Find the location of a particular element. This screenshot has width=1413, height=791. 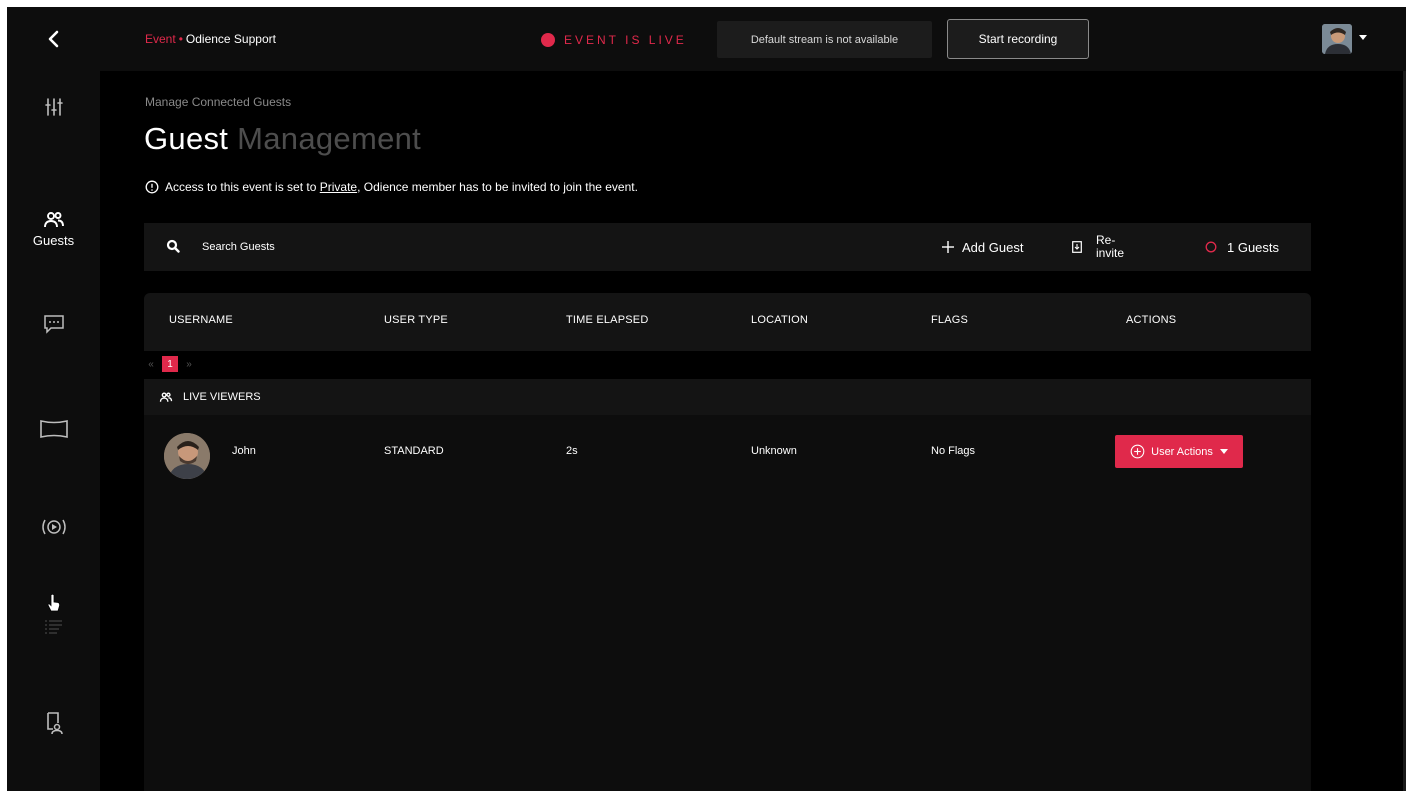

column-header-location: LOCATION is located at coordinates (779, 320).